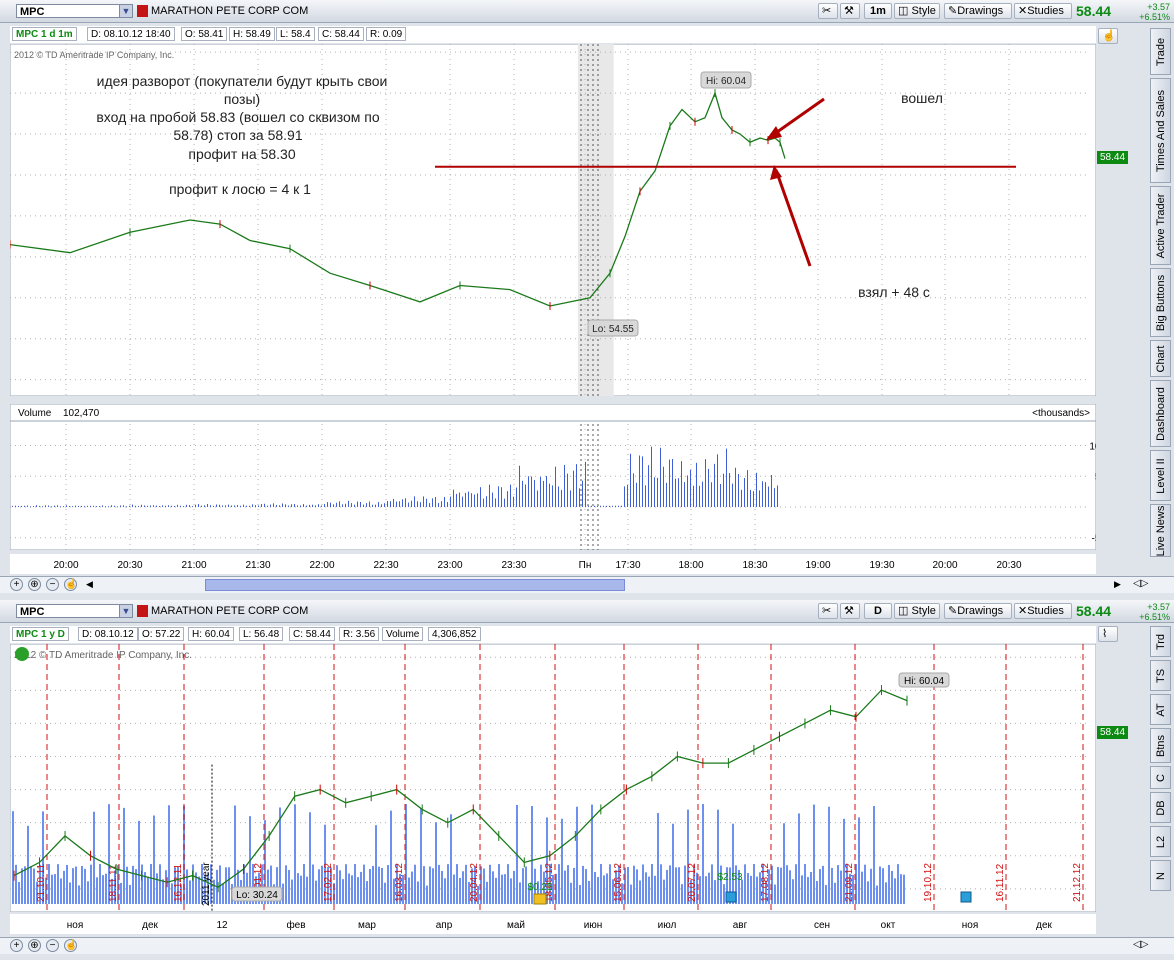  I want to click on side-tab-3: Big Buttons, so click(1160, 302).